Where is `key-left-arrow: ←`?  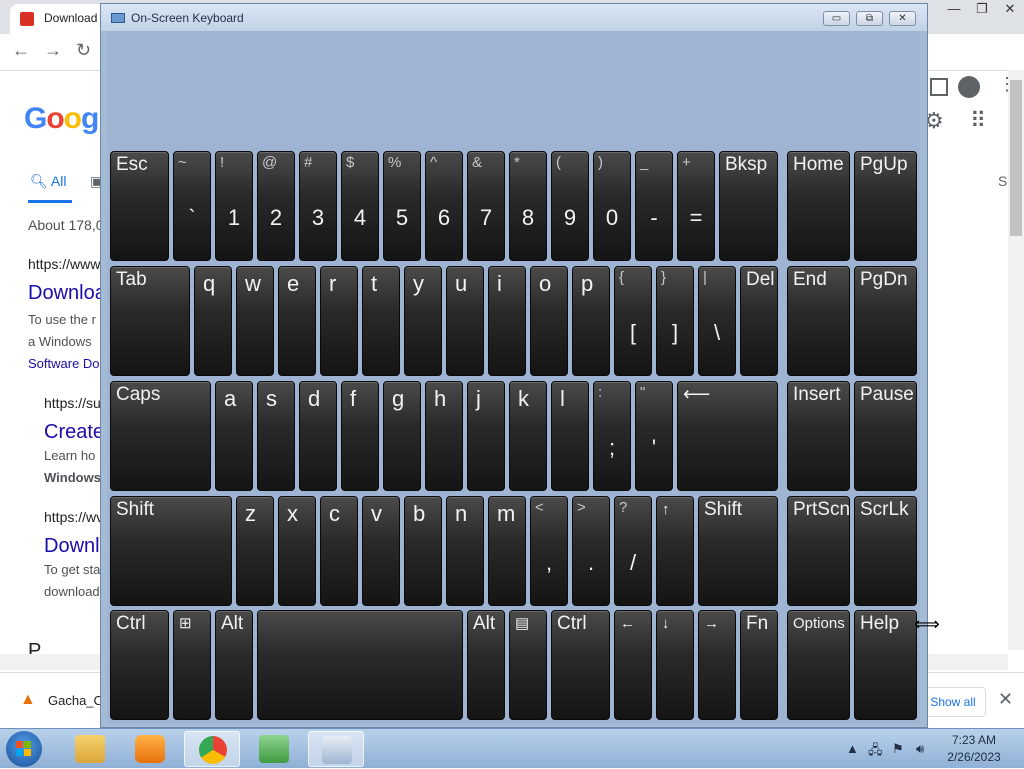
key-left-arrow: ← is located at coordinates (633, 665).